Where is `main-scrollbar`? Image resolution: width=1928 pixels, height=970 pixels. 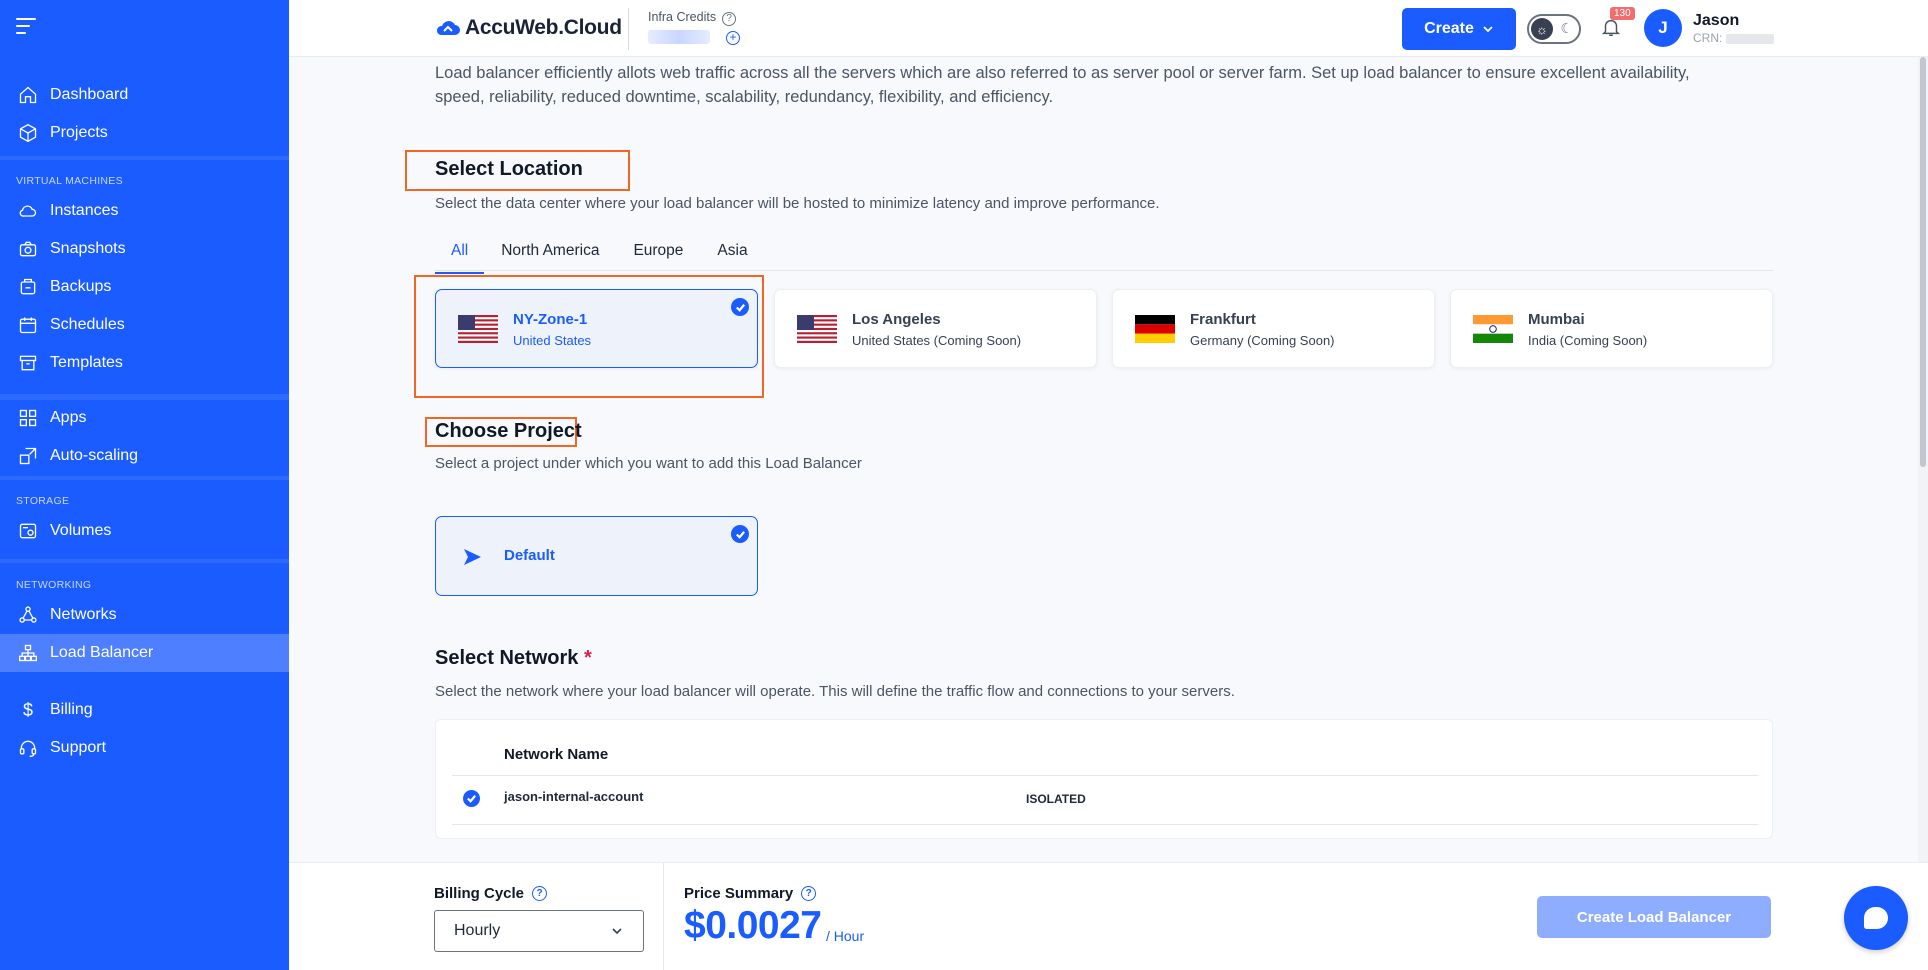 main-scrollbar is located at coordinates (1923, 459).